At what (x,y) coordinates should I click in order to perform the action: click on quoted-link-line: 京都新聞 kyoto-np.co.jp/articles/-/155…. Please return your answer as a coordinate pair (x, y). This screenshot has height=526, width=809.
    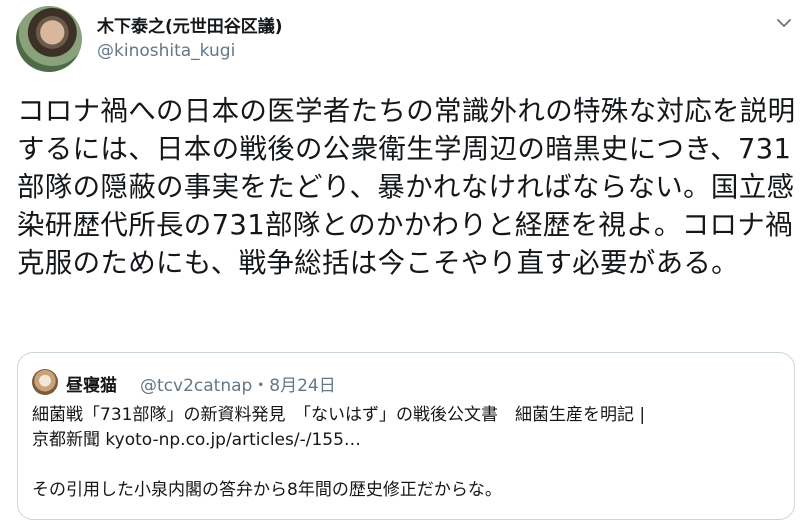
    Looking at the image, I should click on (407, 440).